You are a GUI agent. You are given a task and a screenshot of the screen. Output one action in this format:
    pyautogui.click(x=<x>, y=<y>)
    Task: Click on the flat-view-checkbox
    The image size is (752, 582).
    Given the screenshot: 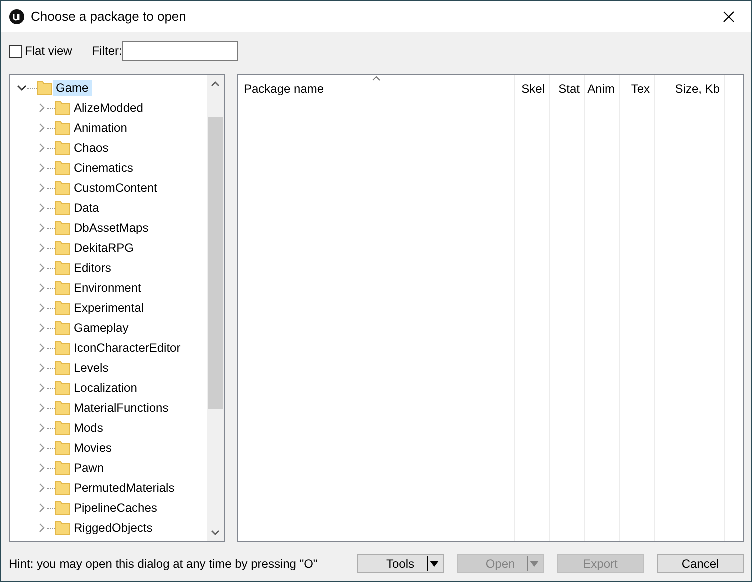 What is the action you would take?
    pyautogui.click(x=15, y=51)
    